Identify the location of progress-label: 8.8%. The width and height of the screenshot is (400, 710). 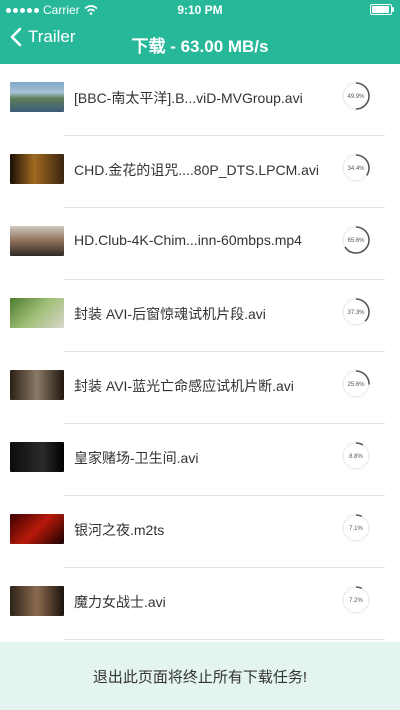
(356, 457).